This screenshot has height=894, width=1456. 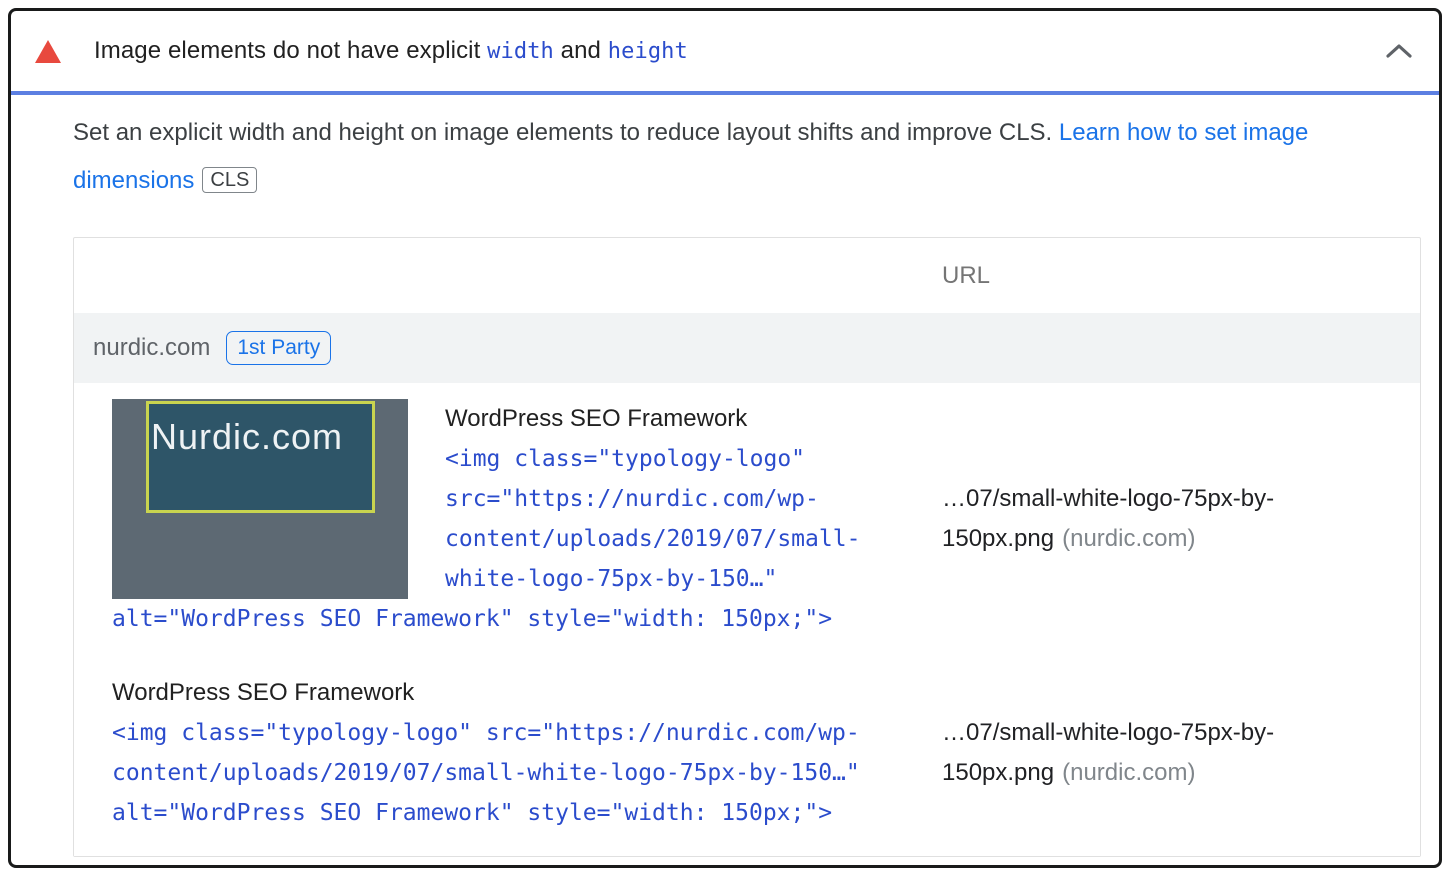 What do you see at coordinates (1399, 51) in the screenshot?
I see `chevron-up-icon` at bounding box center [1399, 51].